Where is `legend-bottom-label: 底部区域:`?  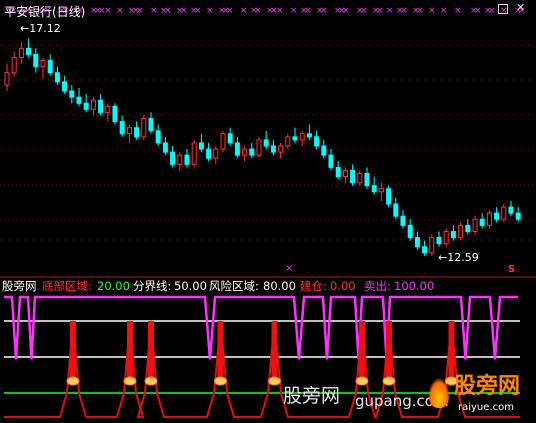 legend-bottom-label: 底部区域: is located at coordinates (67, 286).